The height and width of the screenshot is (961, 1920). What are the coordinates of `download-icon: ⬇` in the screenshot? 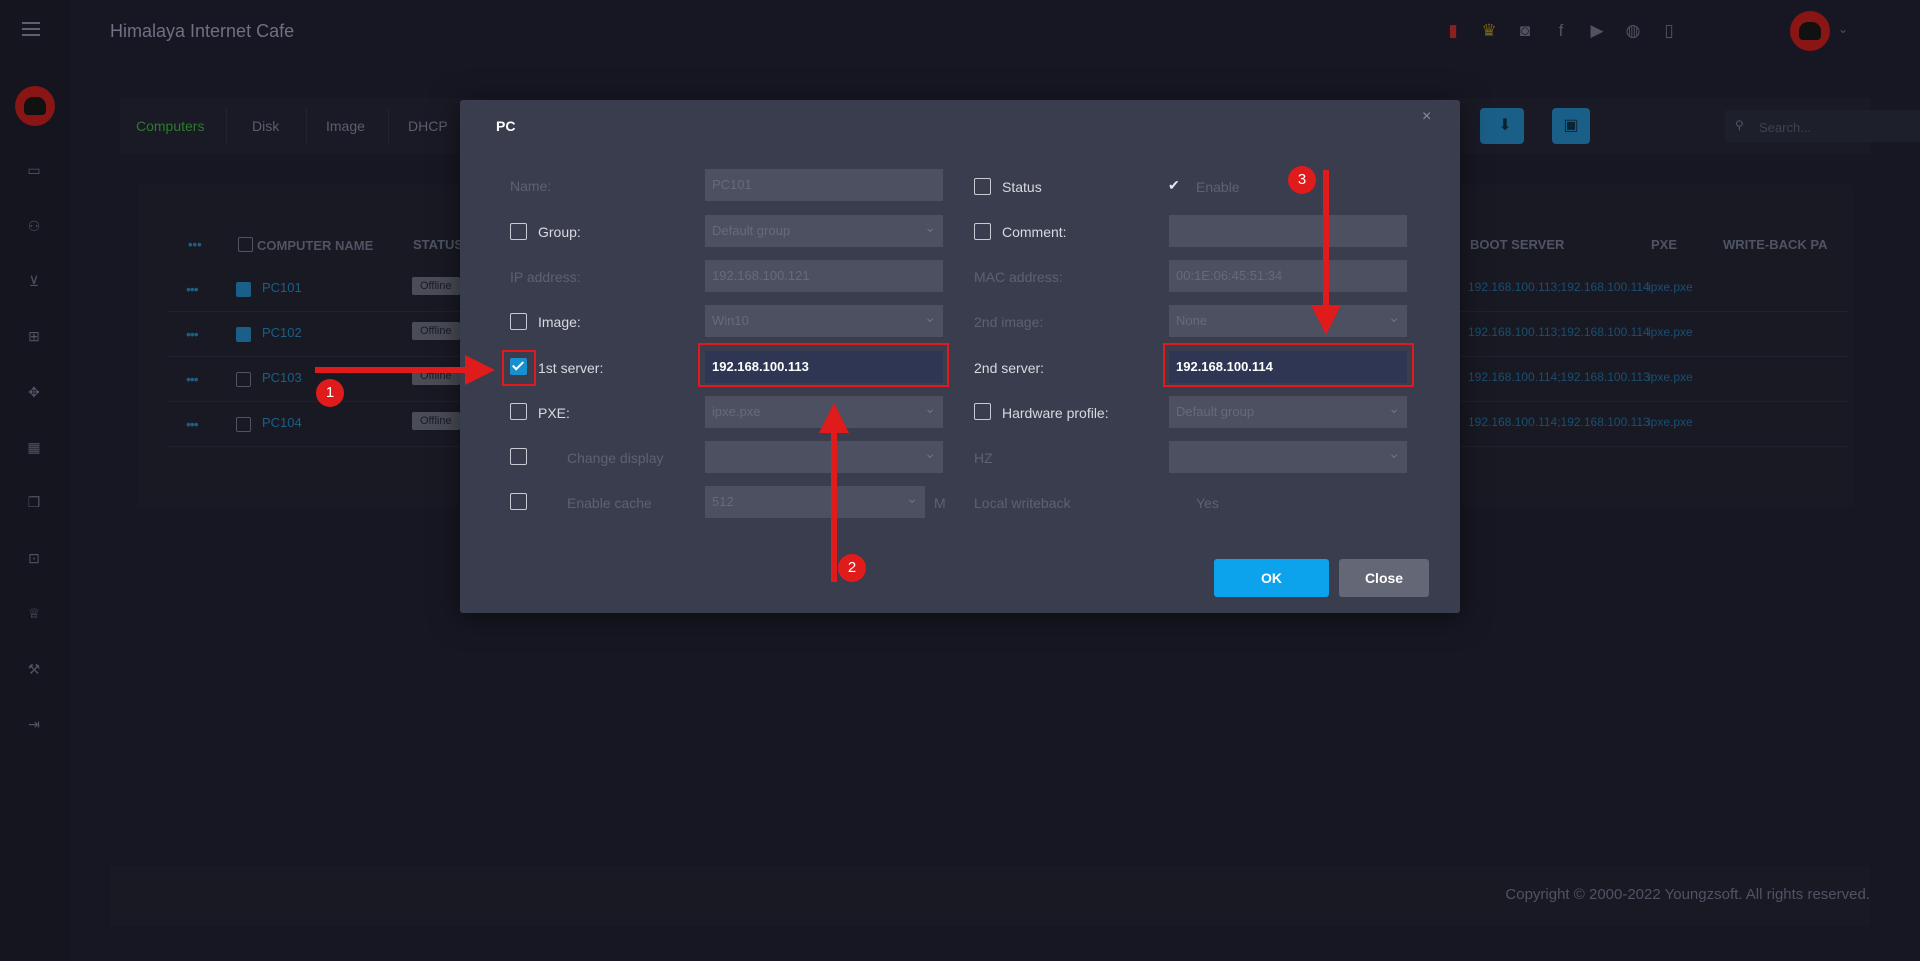 It's located at (1505, 126).